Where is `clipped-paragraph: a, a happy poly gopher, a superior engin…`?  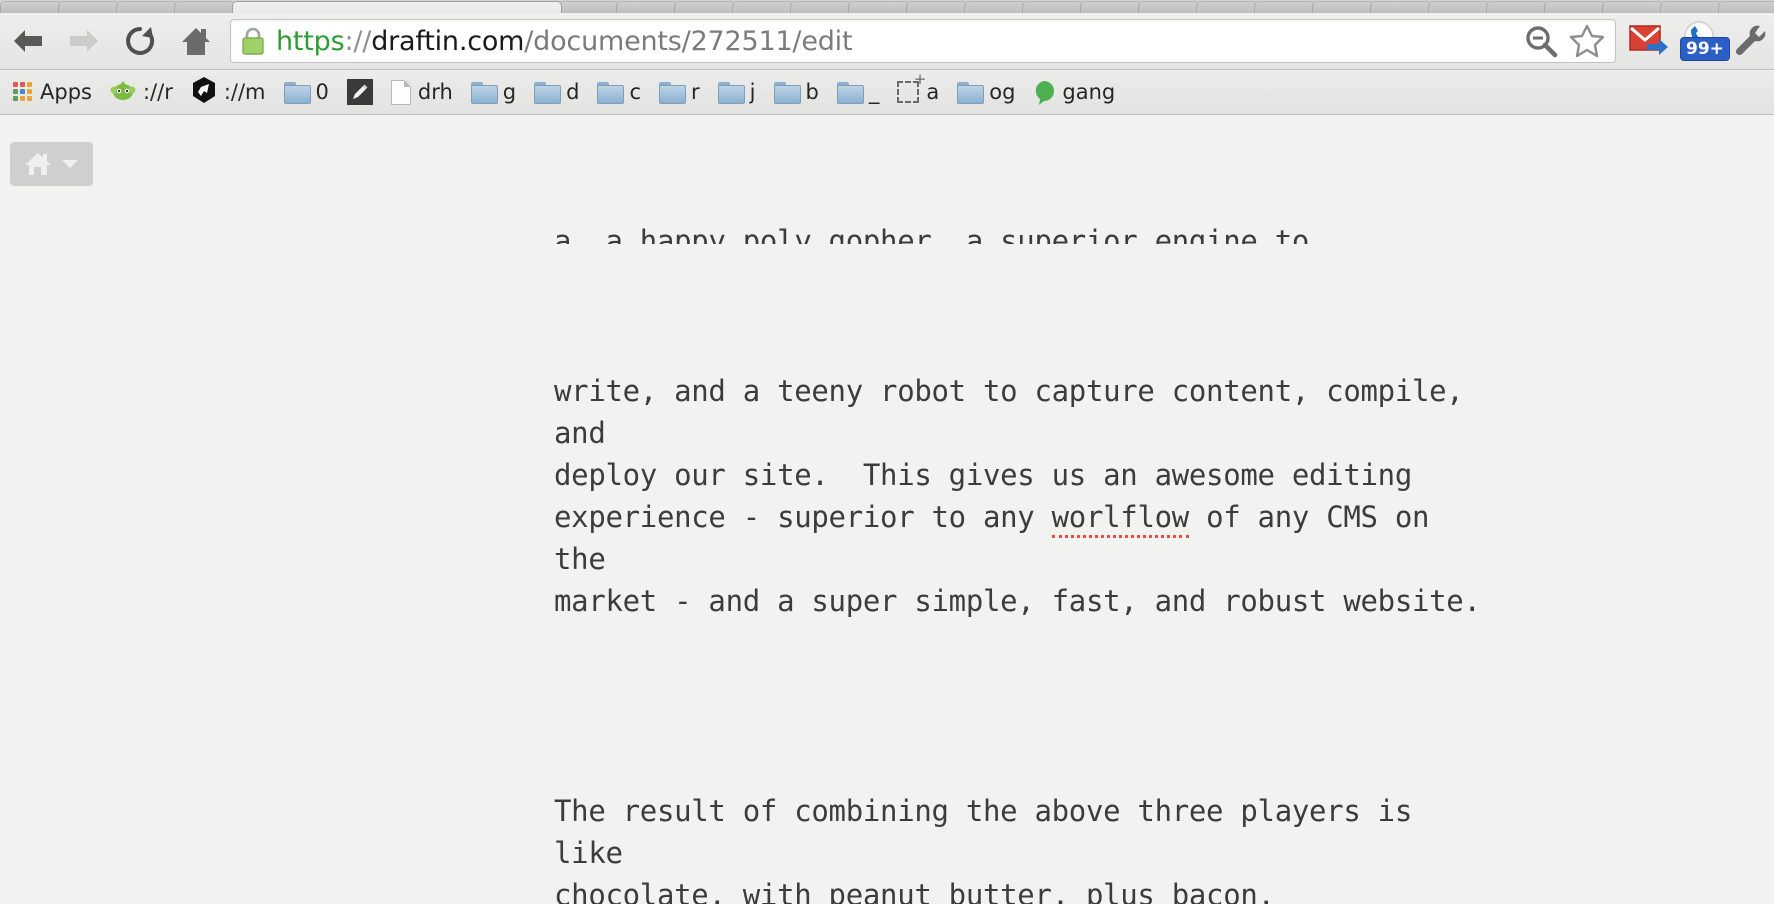
clipped-paragraph: a, a happy poly gopher, a superior engin… is located at coordinates (1024, 232).